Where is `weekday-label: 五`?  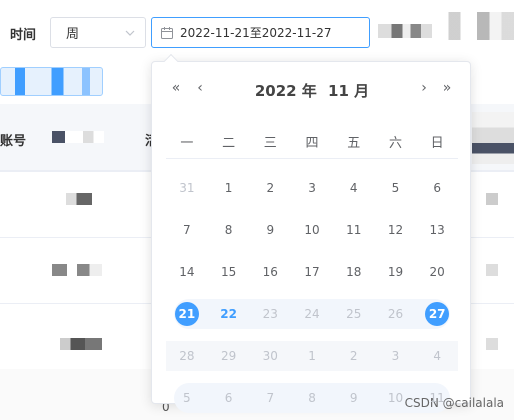 weekday-label: 五 is located at coordinates (354, 143).